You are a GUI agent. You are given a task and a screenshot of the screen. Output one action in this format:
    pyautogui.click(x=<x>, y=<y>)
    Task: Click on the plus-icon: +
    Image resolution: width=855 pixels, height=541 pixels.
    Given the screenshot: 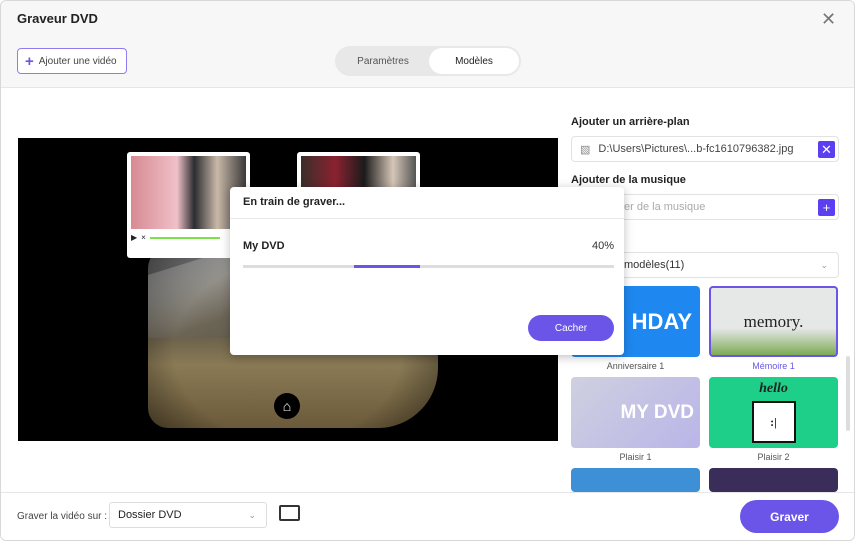 What is the action you would take?
    pyautogui.click(x=29, y=61)
    